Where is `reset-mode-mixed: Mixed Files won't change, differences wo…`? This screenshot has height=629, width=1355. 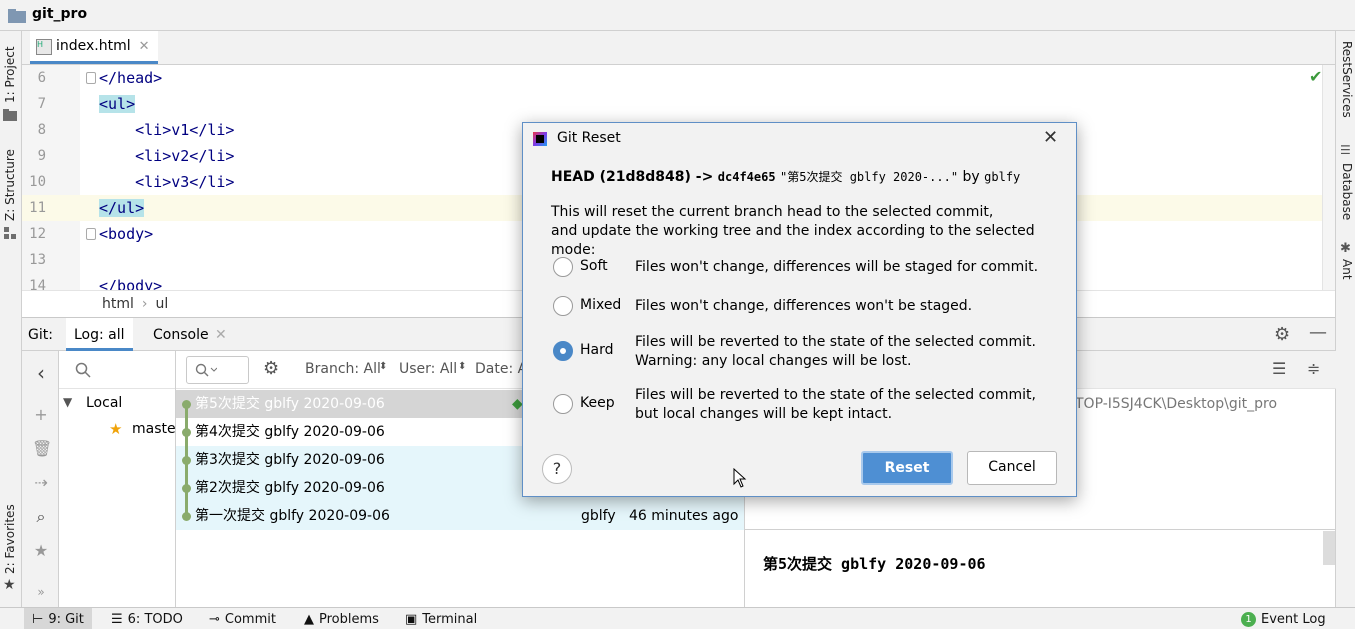
reset-mode-mixed: Mixed Files won't change, differences wo… is located at coordinates (803, 315).